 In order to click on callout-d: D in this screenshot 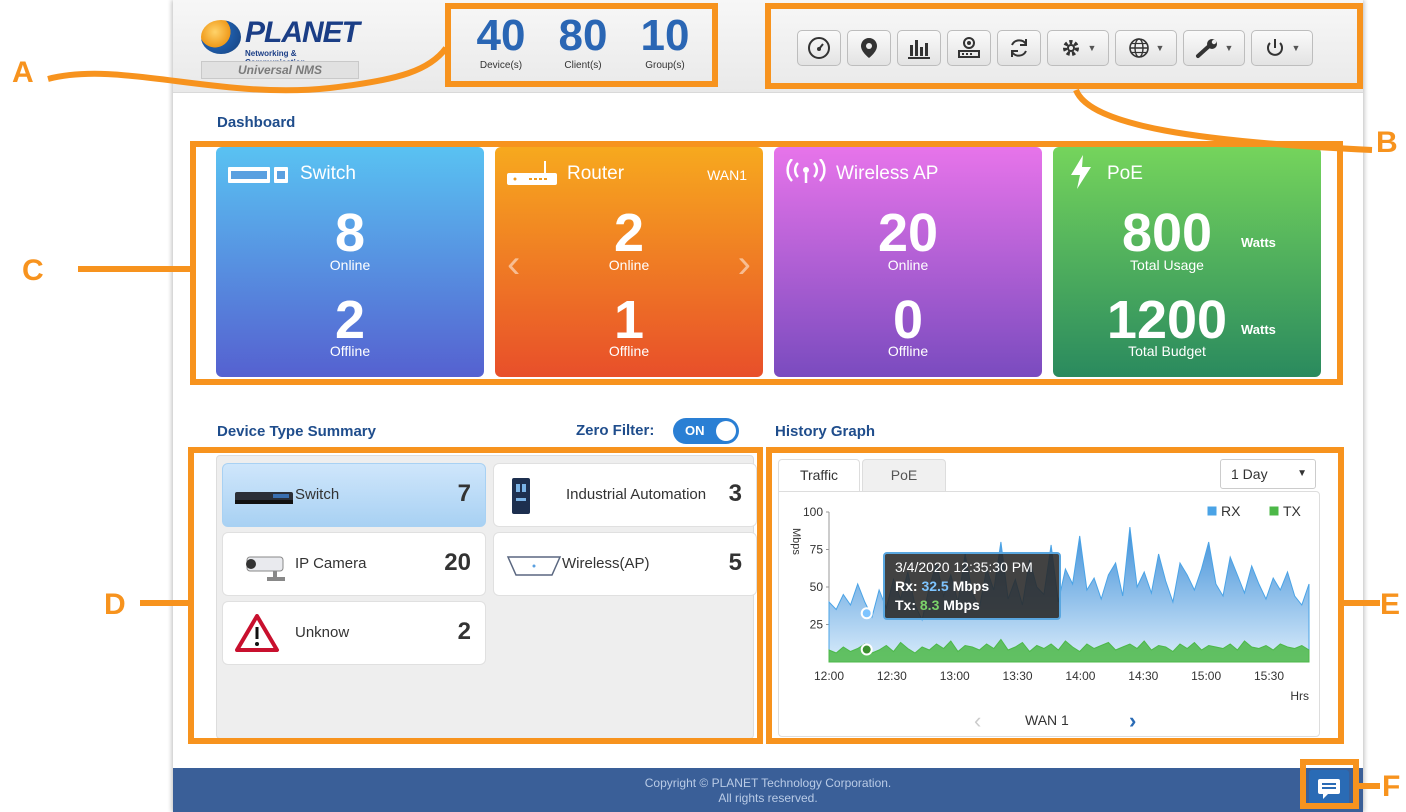, I will do `click(115, 604)`.